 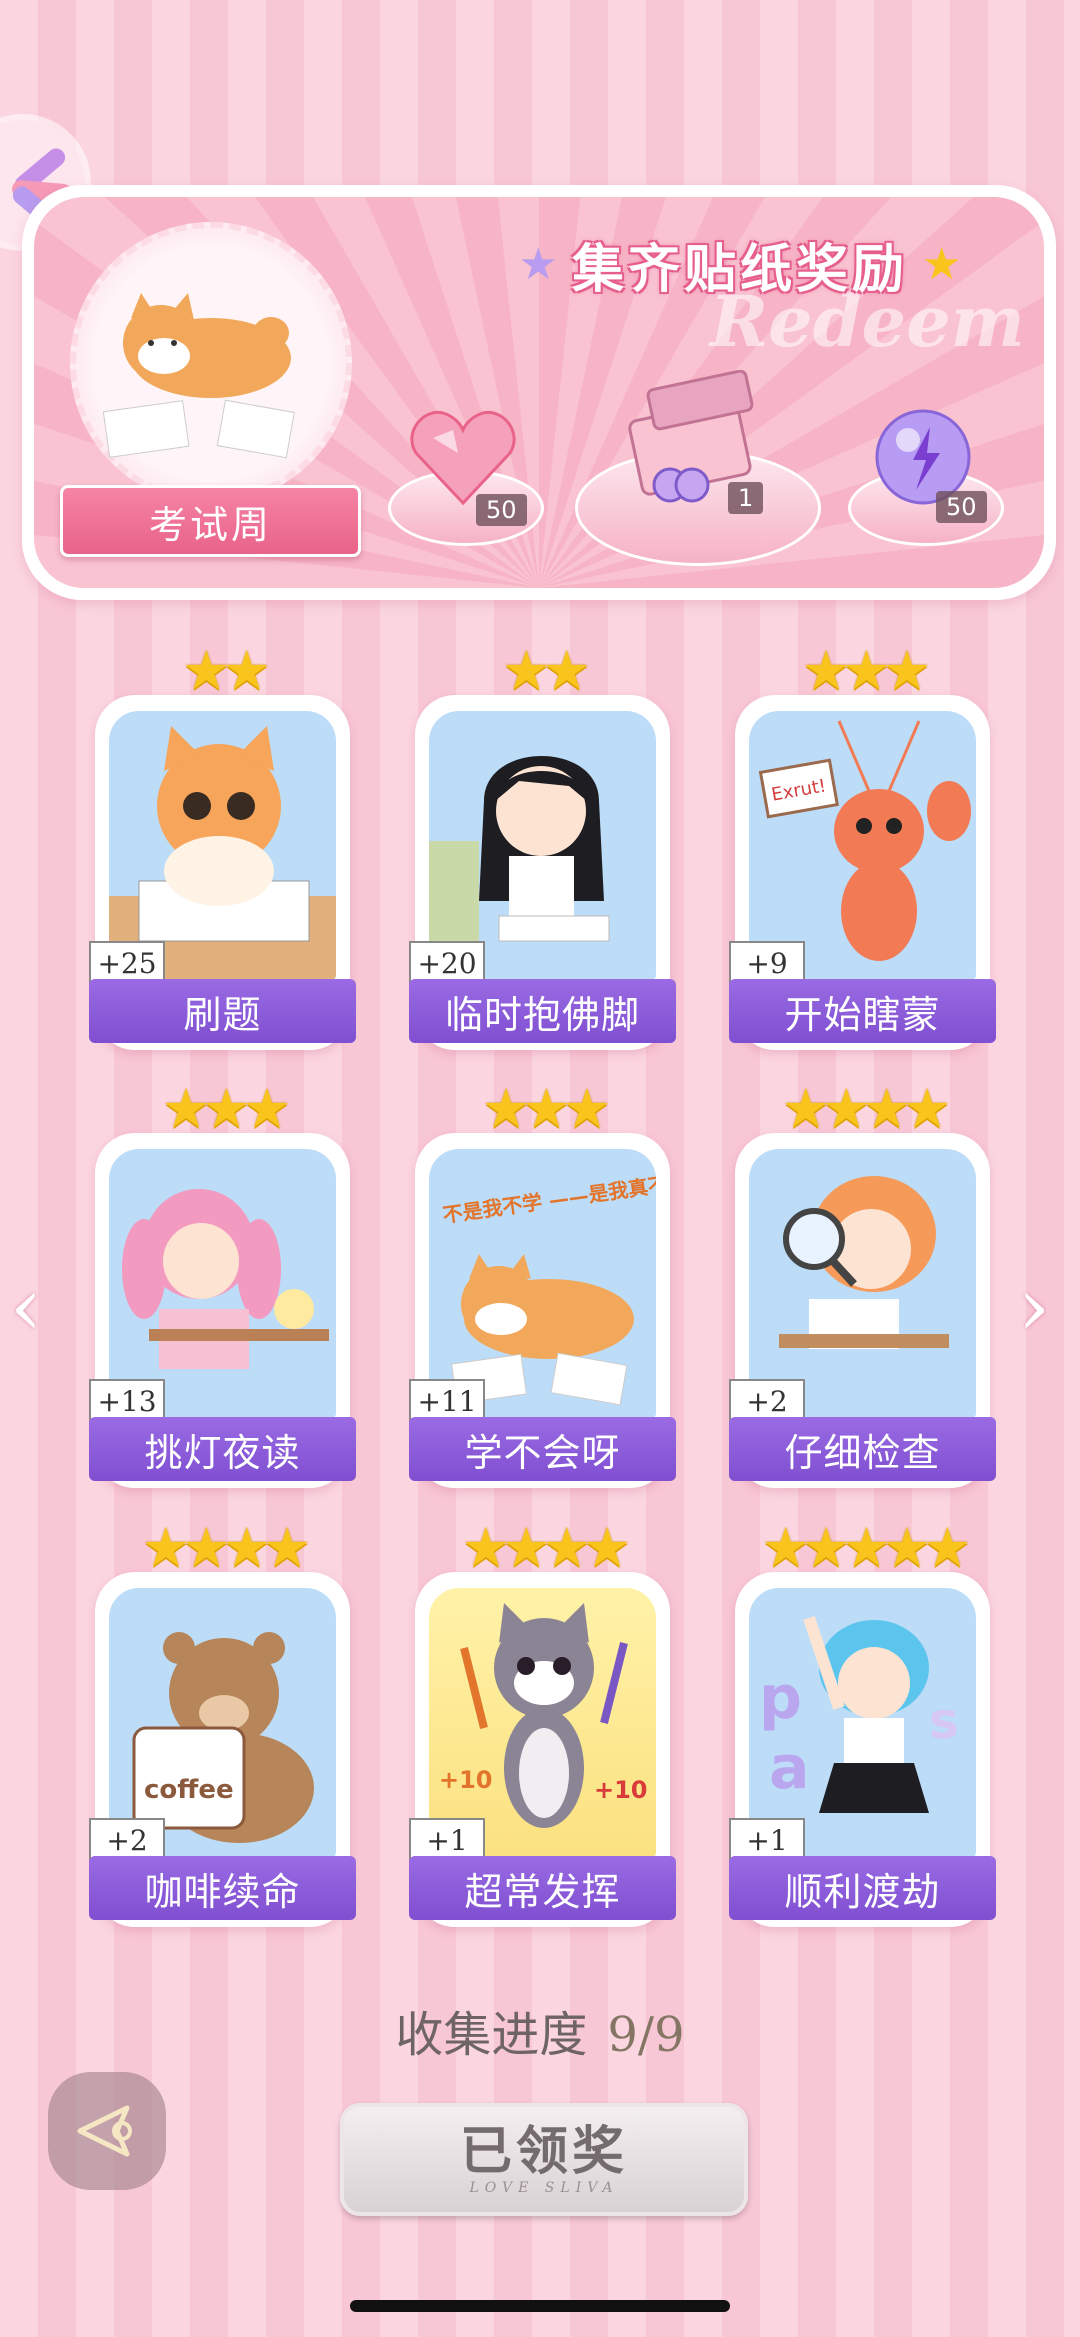 I want to click on sticker-label: 仔细检查, so click(x=862, y=1452).